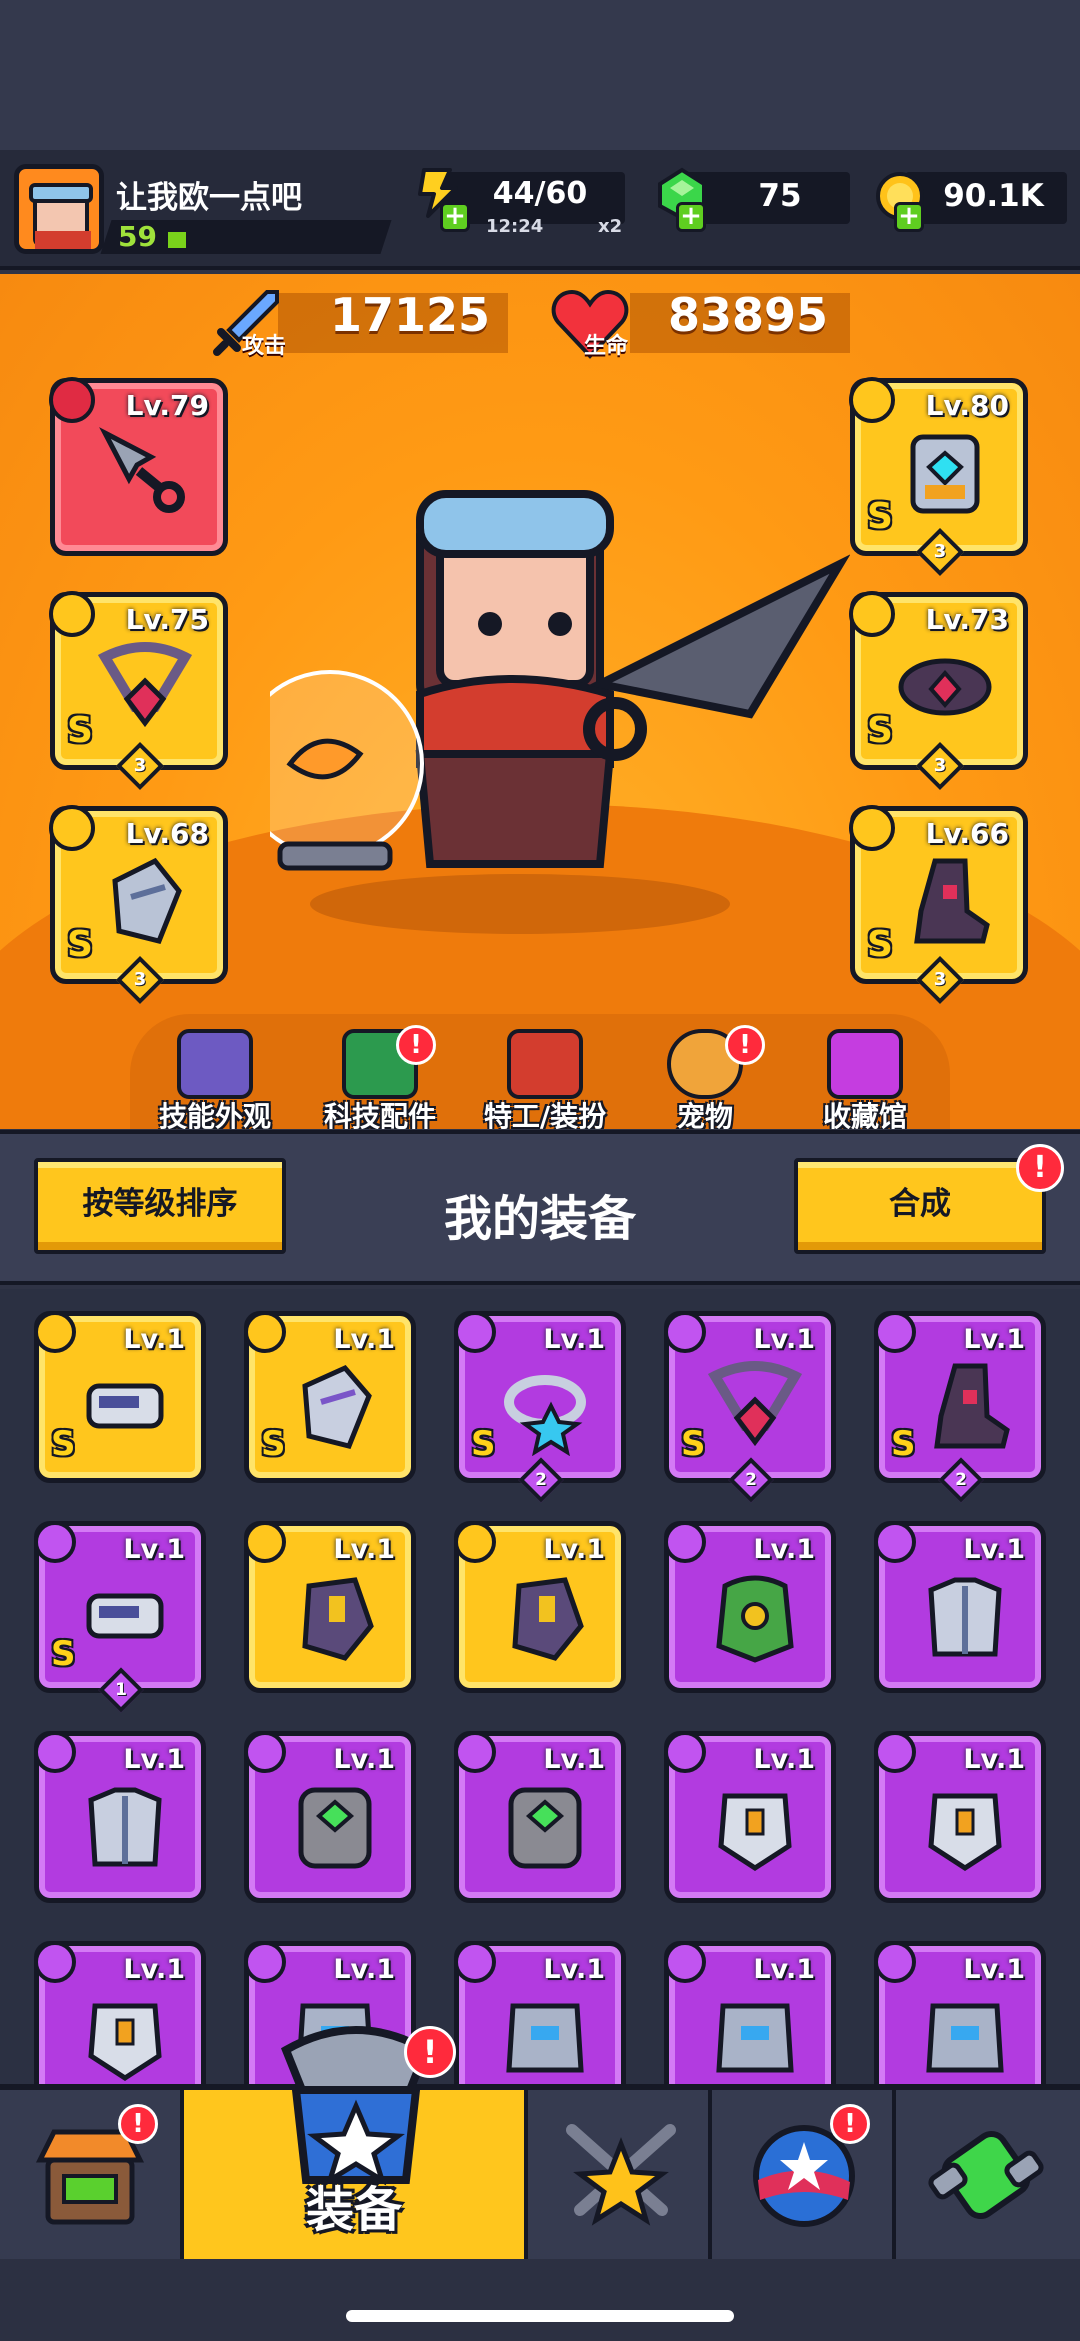 Image resolution: width=1080 pixels, height=2341 pixels. Describe the element at coordinates (214, 1114) in the screenshot. I see `skill-skins-label: 技能外观` at that location.